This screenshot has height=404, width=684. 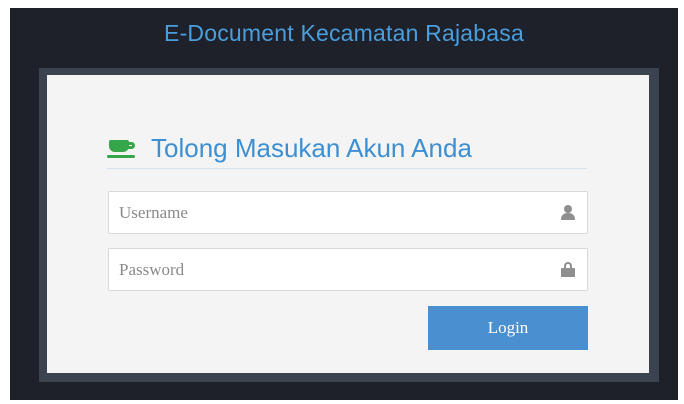 What do you see at coordinates (329, 269) in the screenshot?
I see `password-input` at bounding box center [329, 269].